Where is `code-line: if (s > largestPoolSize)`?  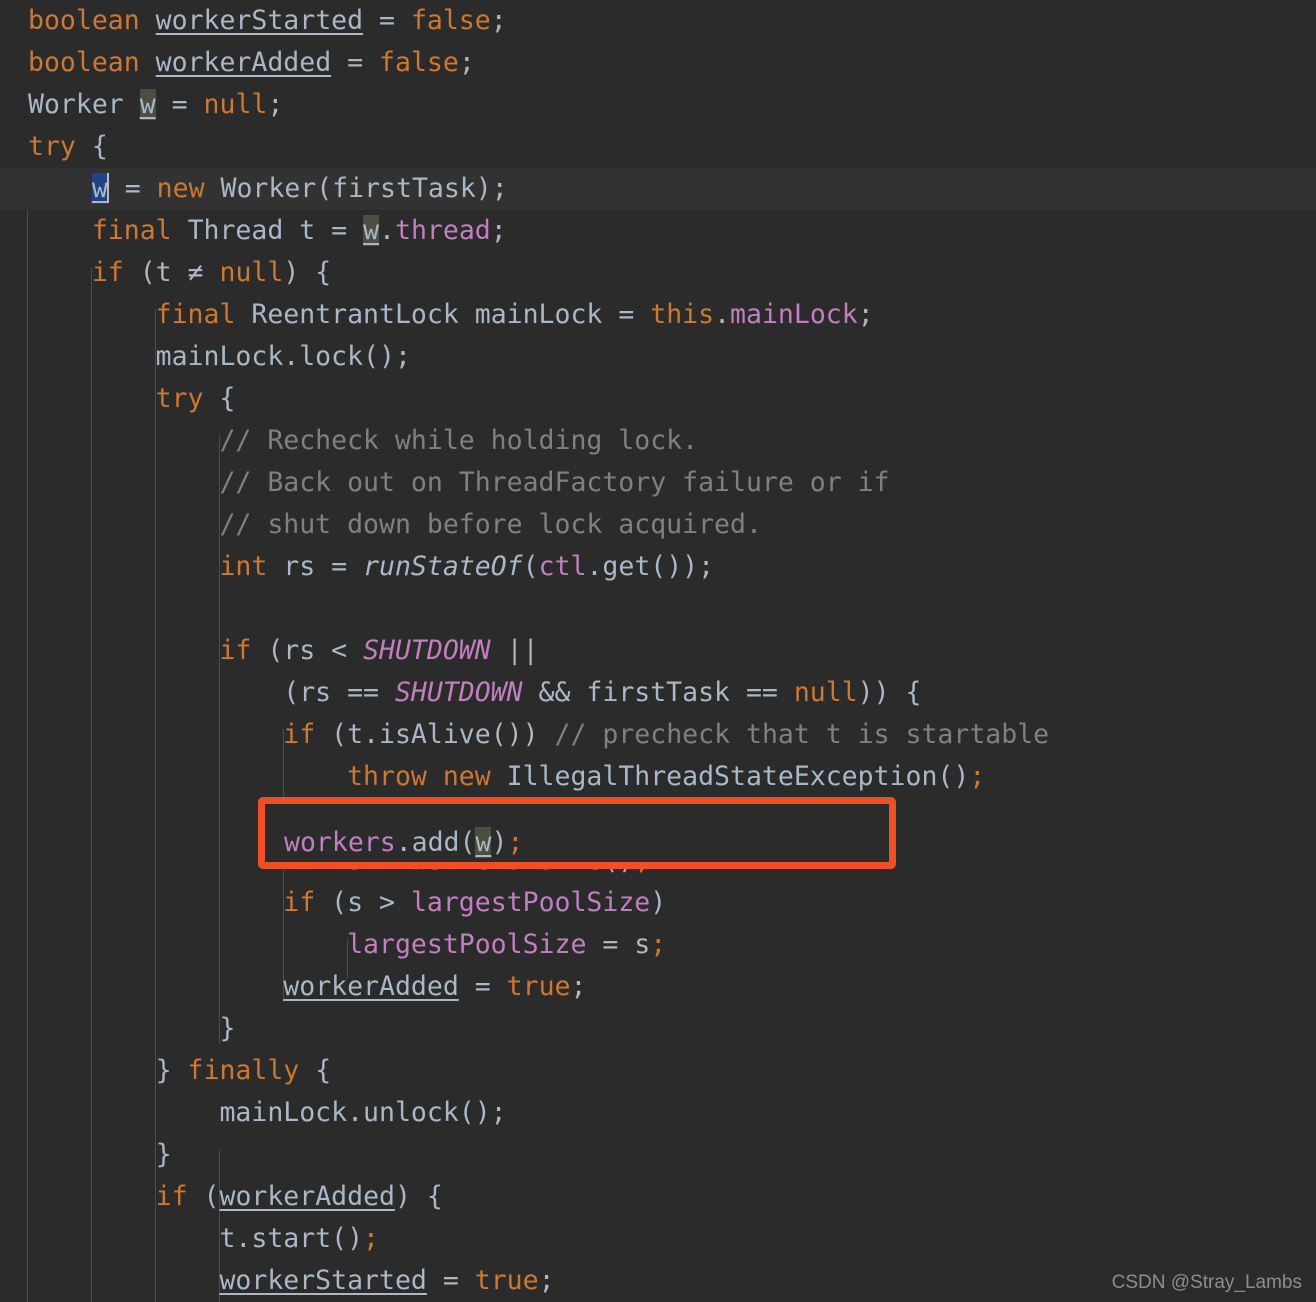 code-line: if (s > largestPoolSize) is located at coordinates (658, 903).